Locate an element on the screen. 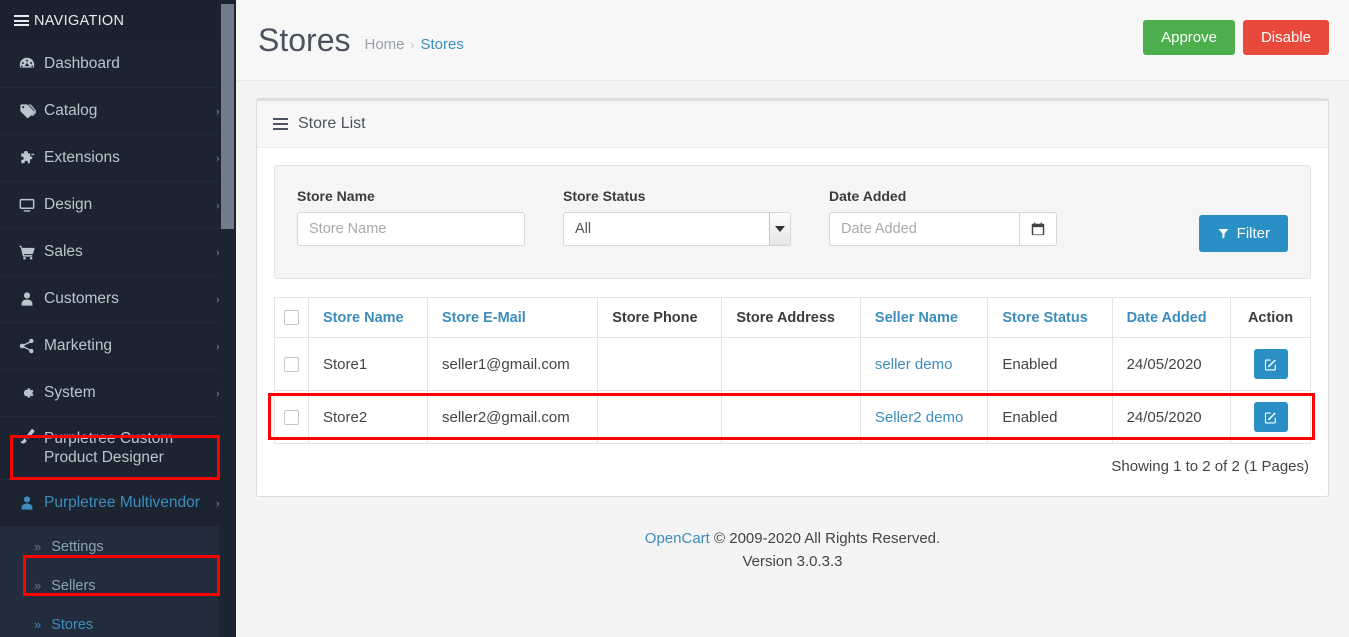 This screenshot has height=637, width=1349. desktop-icon is located at coordinates (31, 205).